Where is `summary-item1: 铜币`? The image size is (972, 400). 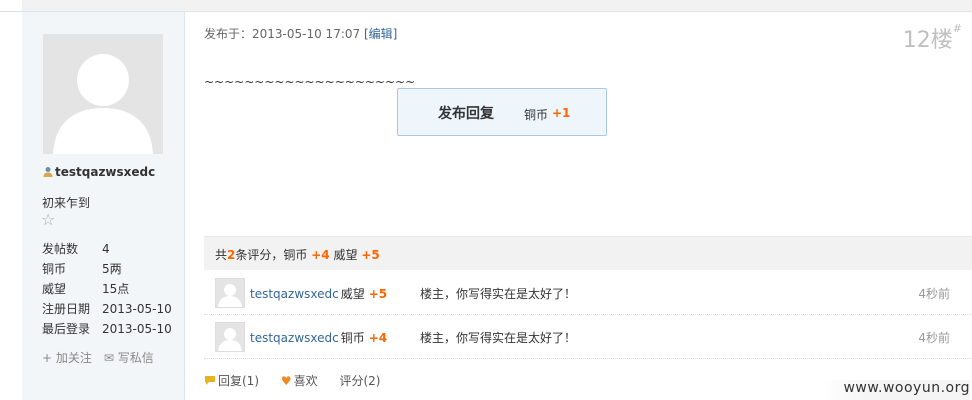 summary-item1: 铜币 is located at coordinates (295, 255).